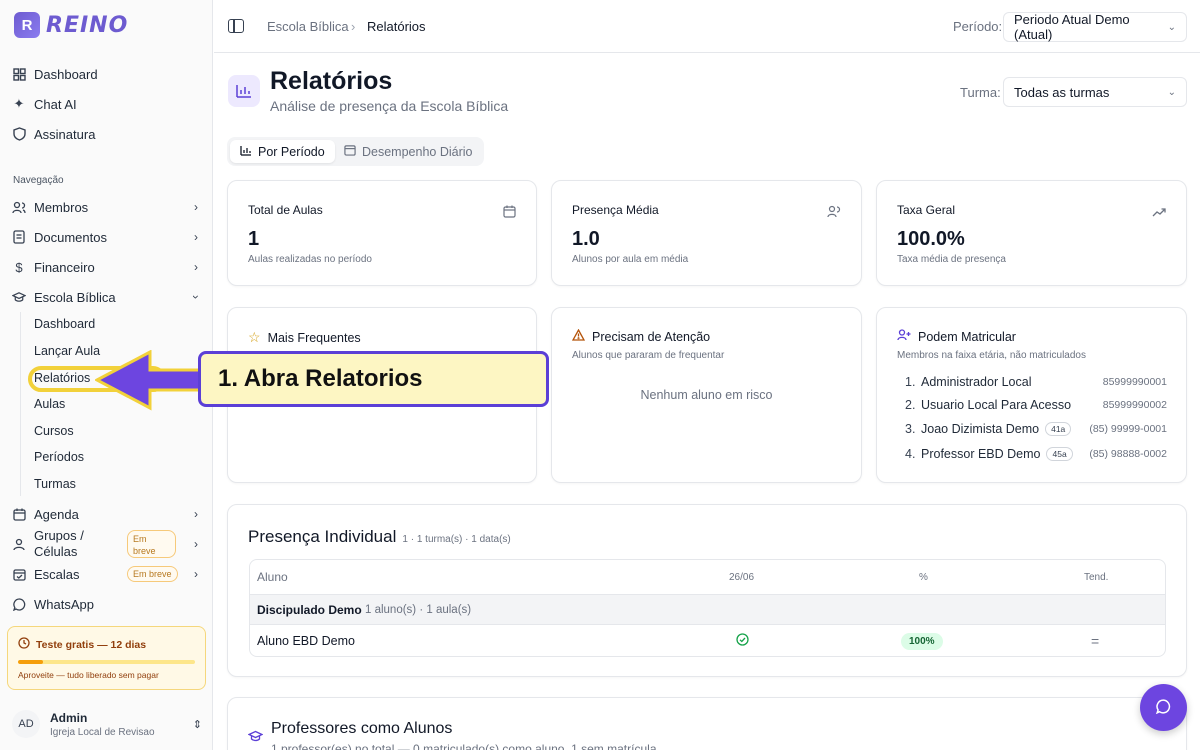  I want to click on sidebar-subitem-aulas: Aulas, so click(49, 404).